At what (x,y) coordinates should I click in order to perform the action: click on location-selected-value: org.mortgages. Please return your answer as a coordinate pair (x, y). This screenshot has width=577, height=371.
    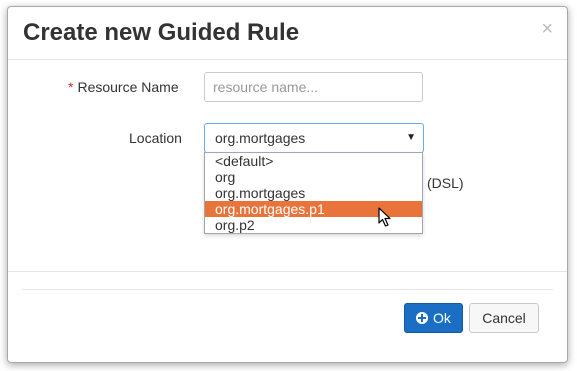
    Looking at the image, I should click on (260, 138).